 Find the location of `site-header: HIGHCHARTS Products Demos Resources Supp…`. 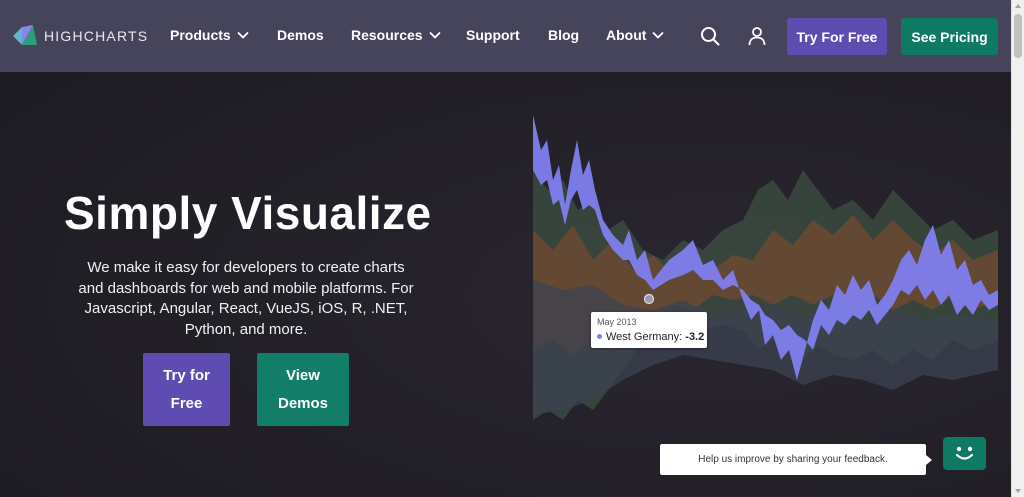

site-header: HIGHCHARTS Products Demos Resources Supp… is located at coordinates (506, 36).